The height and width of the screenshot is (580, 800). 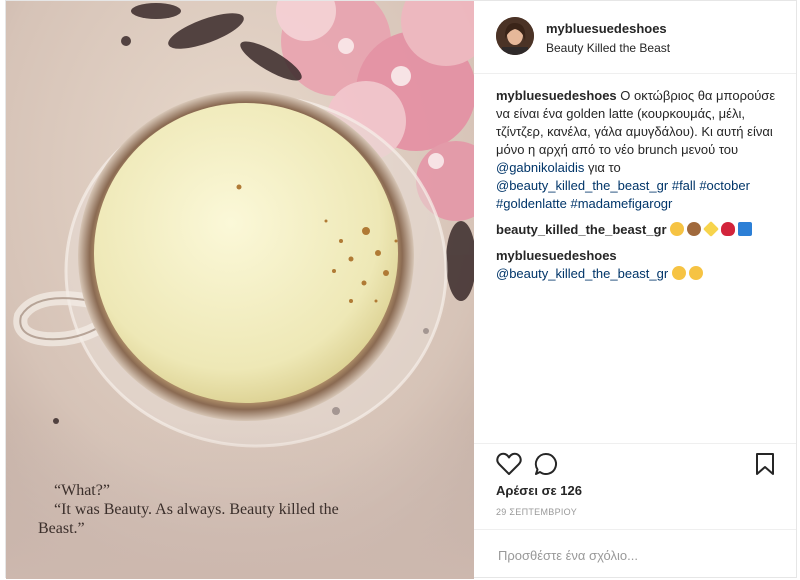 I want to click on quote-line-3: Beast.”, so click(x=61, y=528).